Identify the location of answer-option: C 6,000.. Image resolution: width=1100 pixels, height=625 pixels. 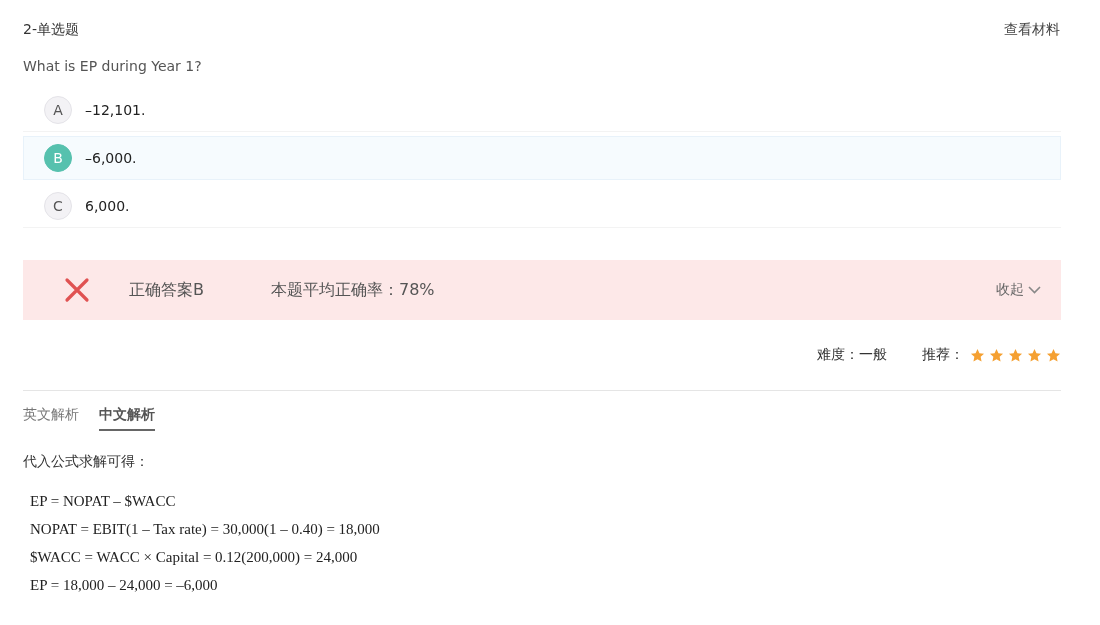
(542, 206).